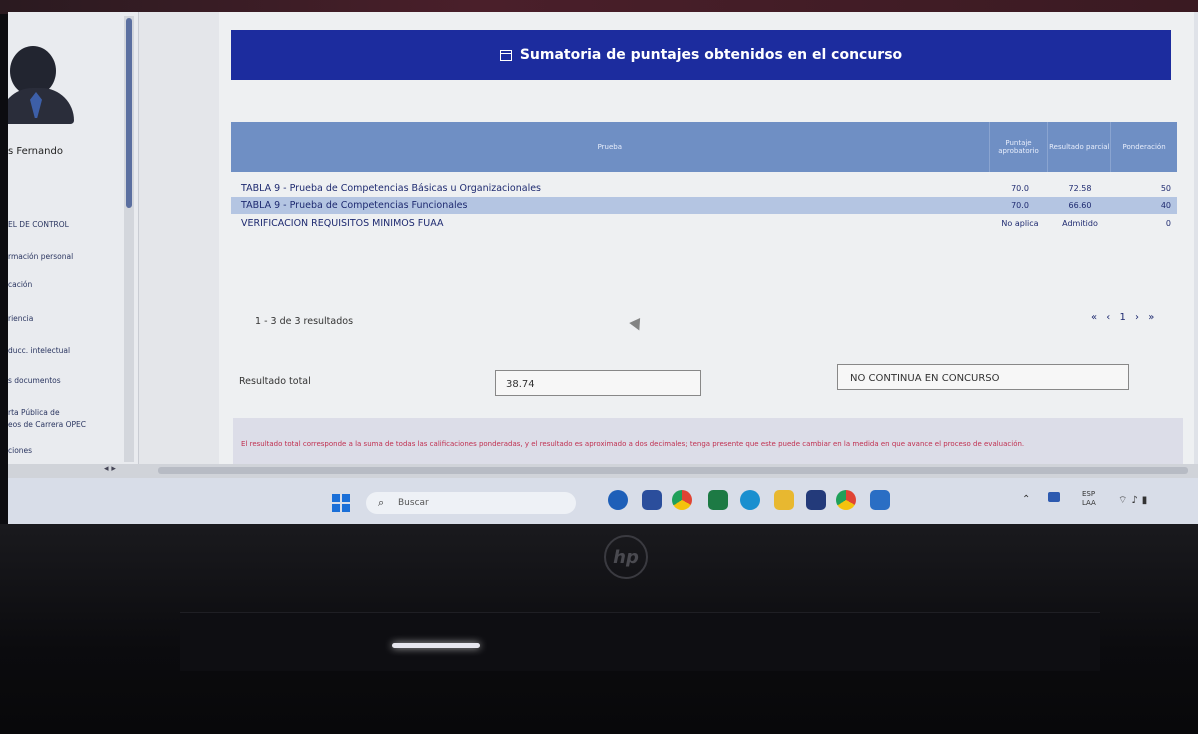  I want to click on sidebar-item-oferta-publica: rta Pública de, so click(34, 412).